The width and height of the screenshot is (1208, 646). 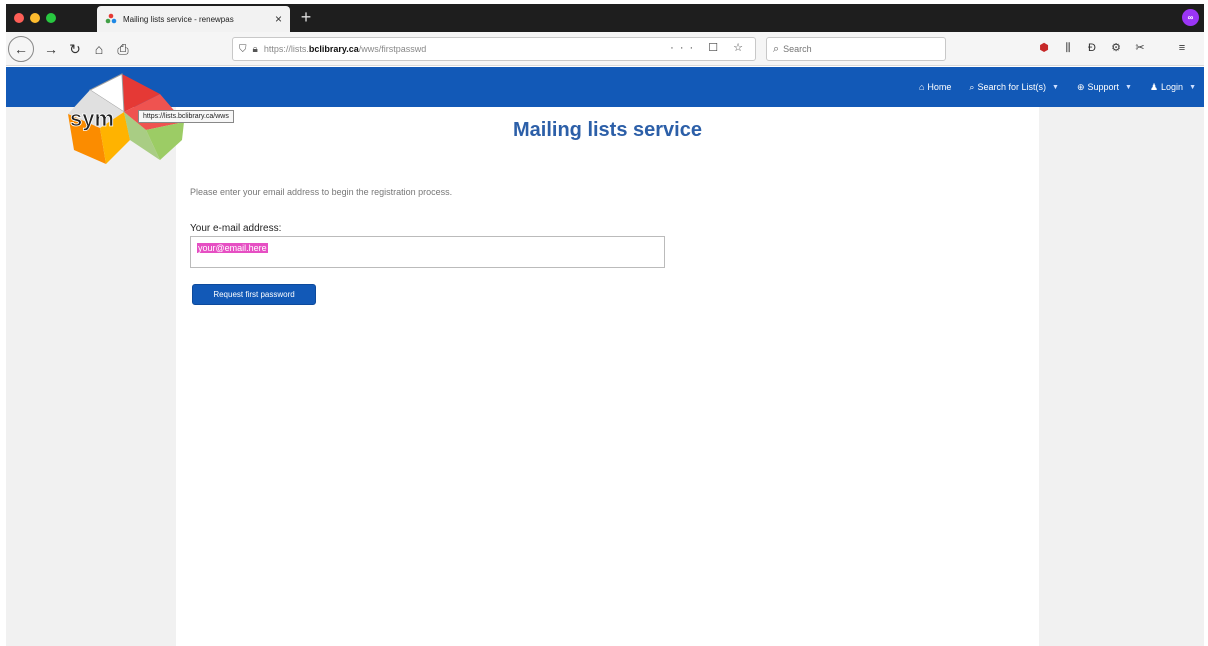 I want to click on right-margin, so click(x=1121, y=376).